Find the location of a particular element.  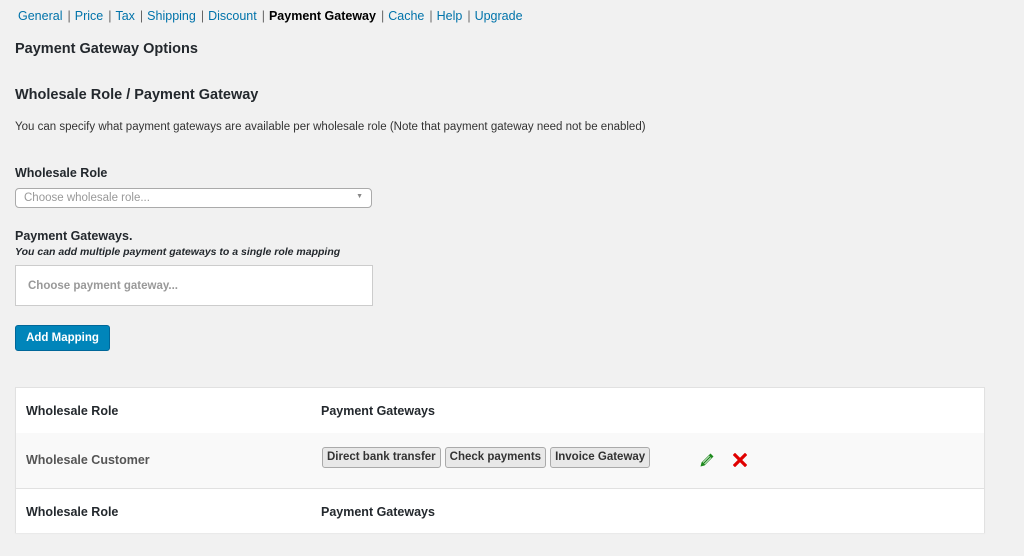

wholesale-role-select: Choose wholesale role... ▼ is located at coordinates (193, 198).